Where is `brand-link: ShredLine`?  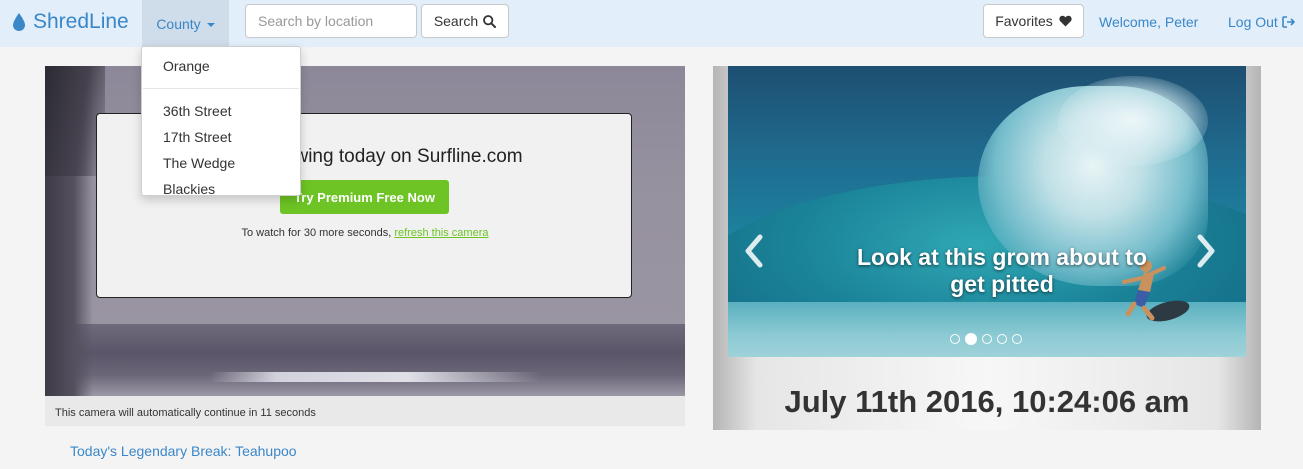 brand-link: ShredLine is located at coordinates (70, 22).